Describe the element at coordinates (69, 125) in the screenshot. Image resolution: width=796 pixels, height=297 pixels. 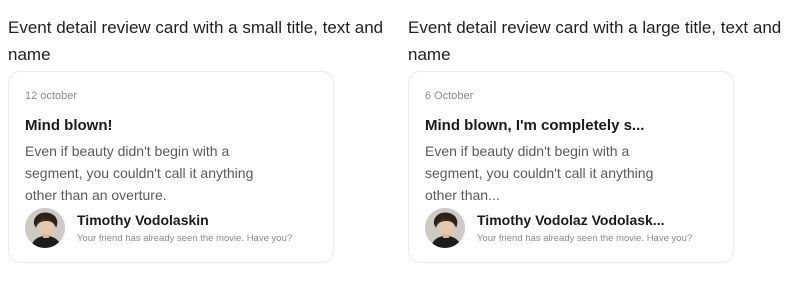
I see `review-title: Mind blown!` at that location.